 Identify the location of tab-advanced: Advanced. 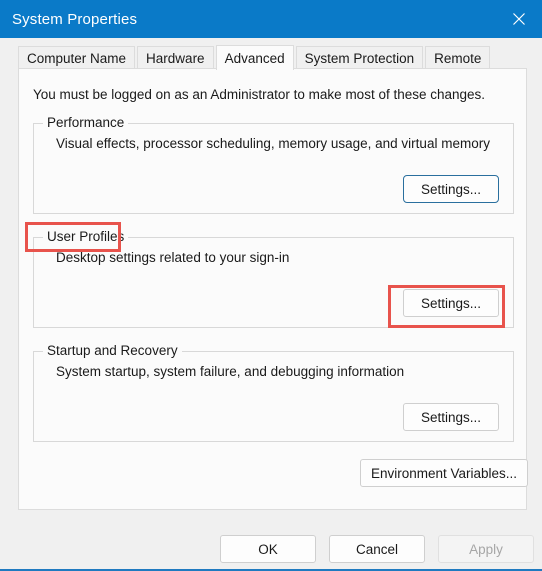
(254, 57).